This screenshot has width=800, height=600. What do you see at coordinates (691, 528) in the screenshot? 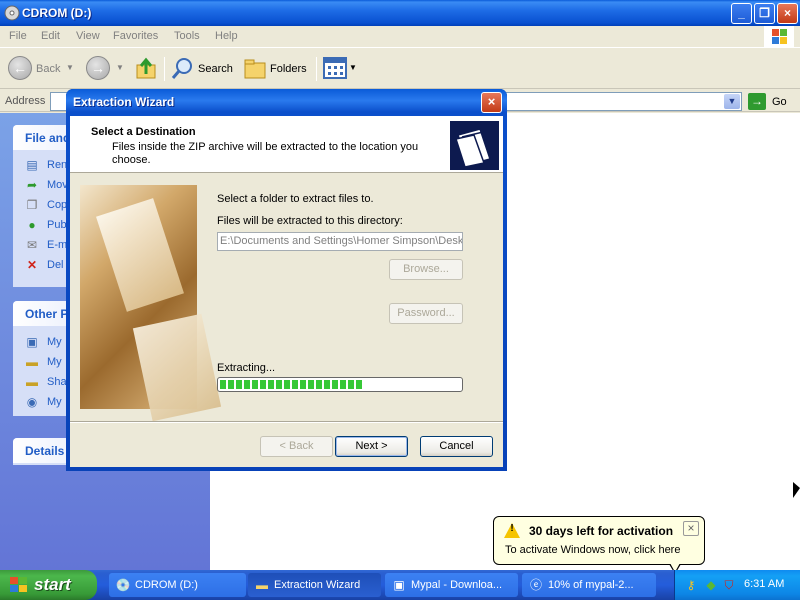
I see `balloon-close-button: ×` at bounding box center [691, 528].